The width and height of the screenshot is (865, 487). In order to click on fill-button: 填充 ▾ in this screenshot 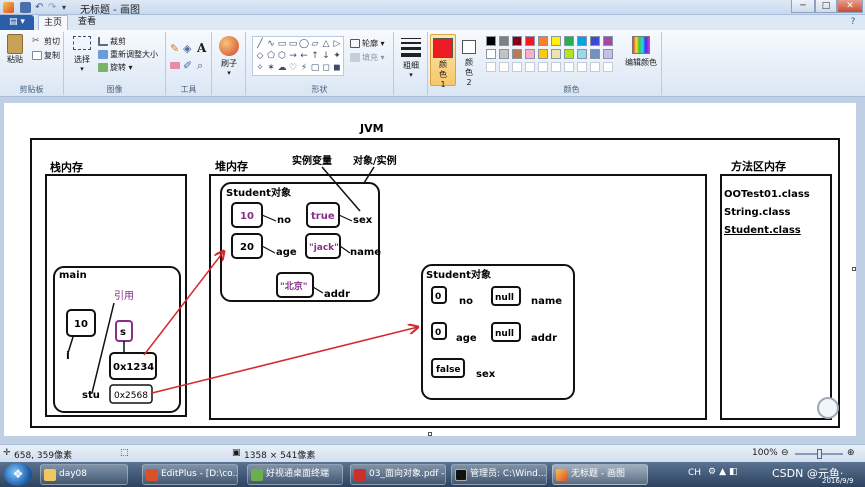, I will do `click(367, 57)`.